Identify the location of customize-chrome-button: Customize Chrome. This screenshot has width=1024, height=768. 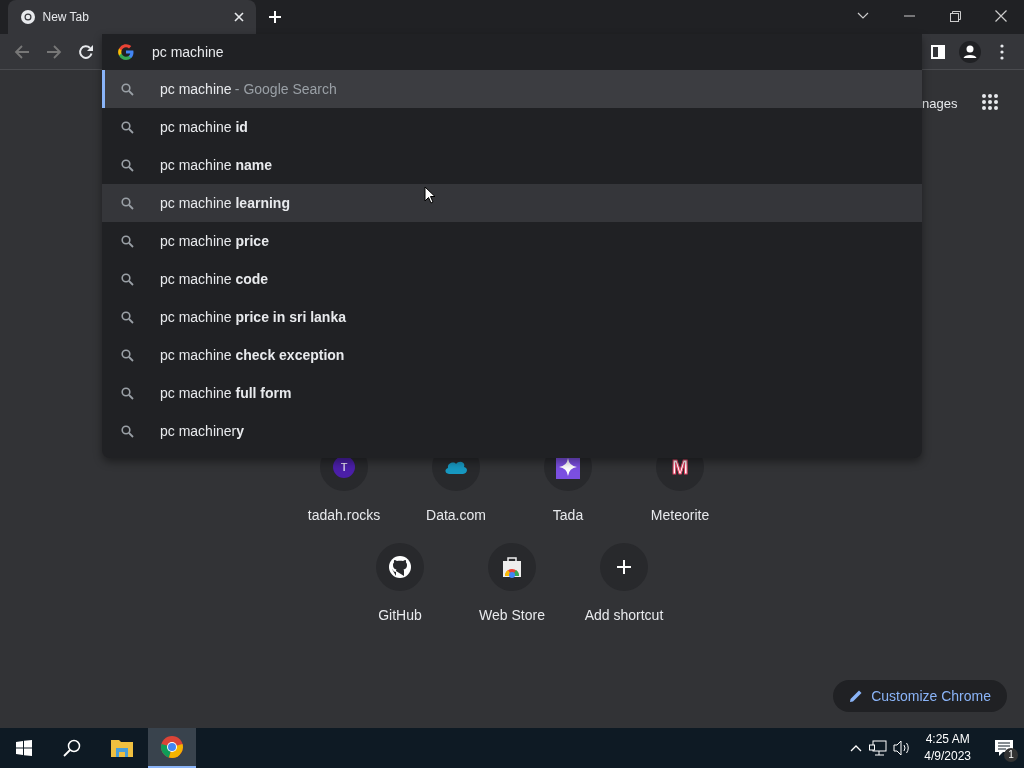
(920, 696).